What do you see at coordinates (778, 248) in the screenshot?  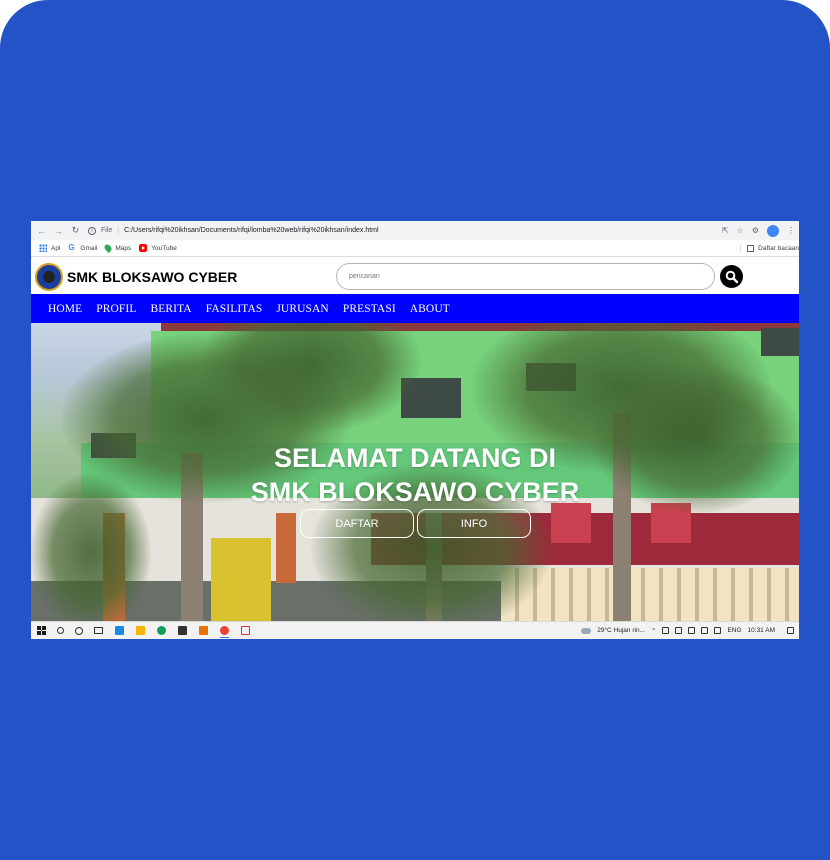 I see `reading-list-label: Daftar bacaan` at bounding box center [778, 248].